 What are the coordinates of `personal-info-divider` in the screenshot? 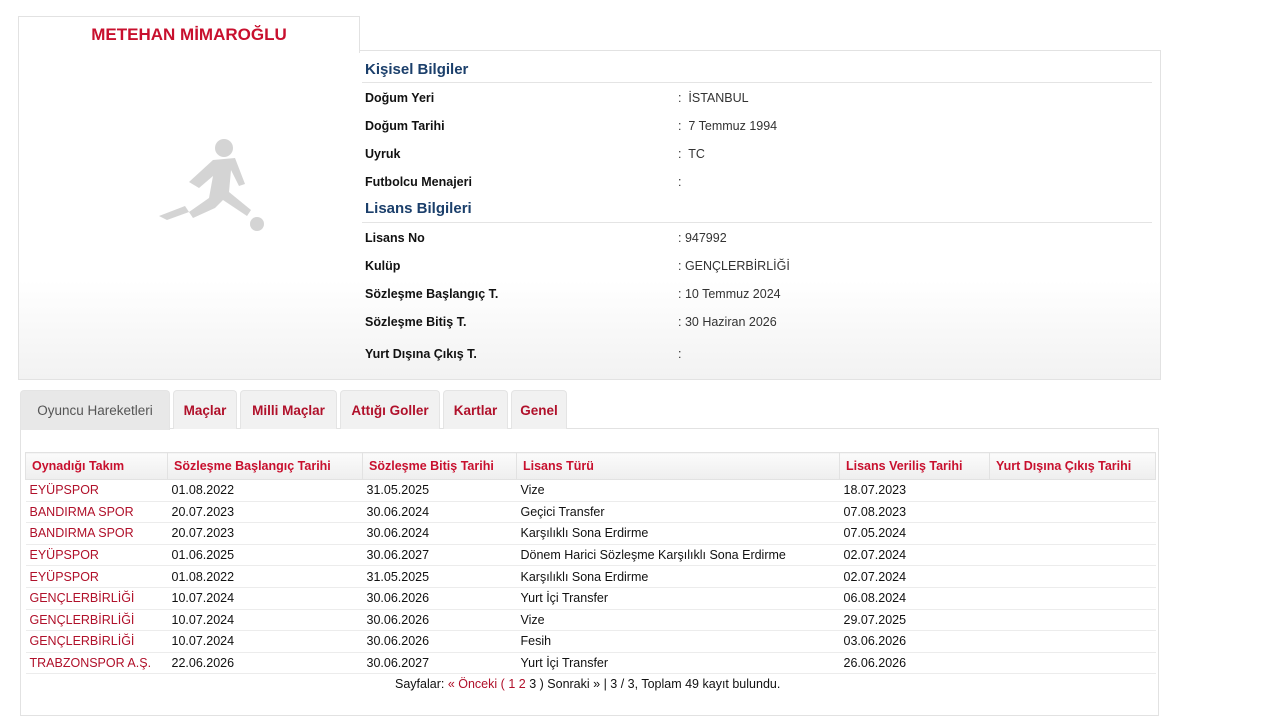 It's located at (757, 82).